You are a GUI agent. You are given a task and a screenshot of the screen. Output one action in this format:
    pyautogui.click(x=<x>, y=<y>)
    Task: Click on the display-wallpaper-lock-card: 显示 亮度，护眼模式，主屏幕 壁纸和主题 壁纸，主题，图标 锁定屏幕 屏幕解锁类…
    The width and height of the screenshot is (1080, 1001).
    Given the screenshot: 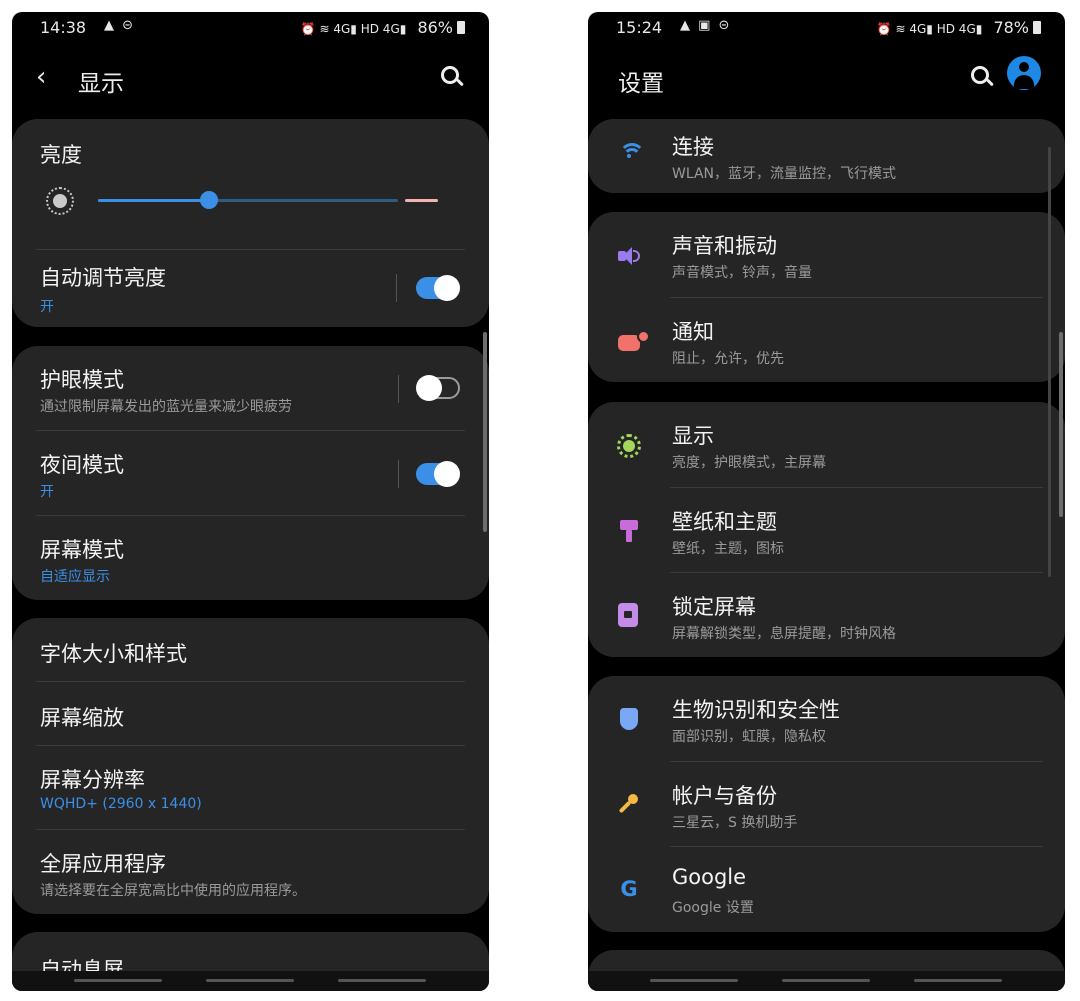 What is the action you would take?
    pyautogui.click(x=826, y=529)
    